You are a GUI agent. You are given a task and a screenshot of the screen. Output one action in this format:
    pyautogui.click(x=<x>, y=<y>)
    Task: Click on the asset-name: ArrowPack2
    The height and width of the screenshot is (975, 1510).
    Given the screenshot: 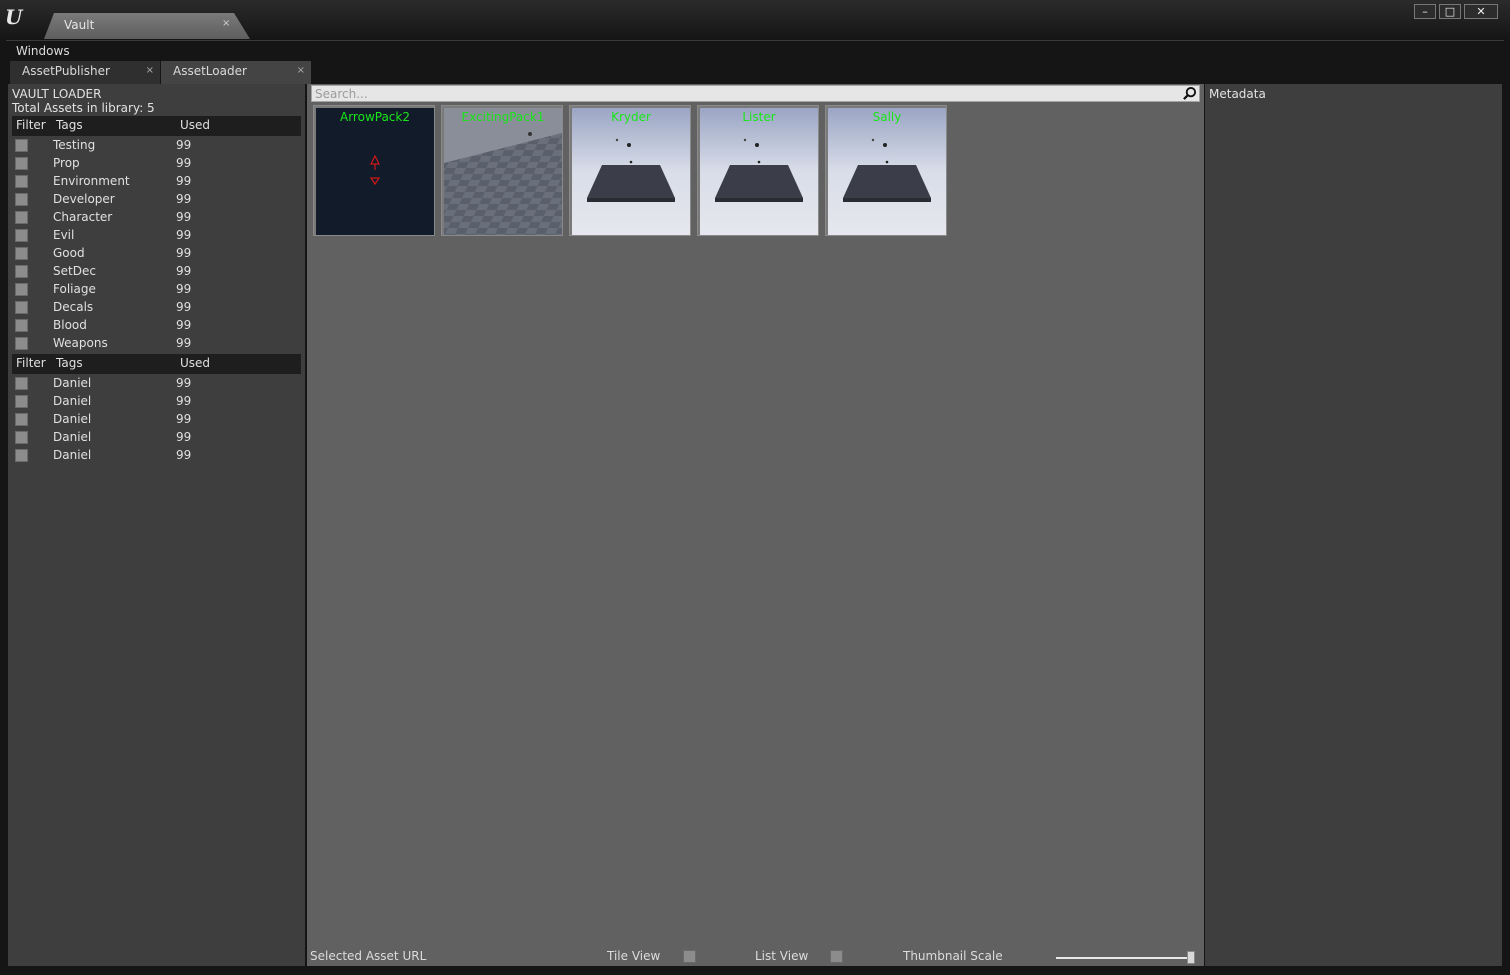 What is the action you would take?
    pyautogui.click(x=375, y=117)
    